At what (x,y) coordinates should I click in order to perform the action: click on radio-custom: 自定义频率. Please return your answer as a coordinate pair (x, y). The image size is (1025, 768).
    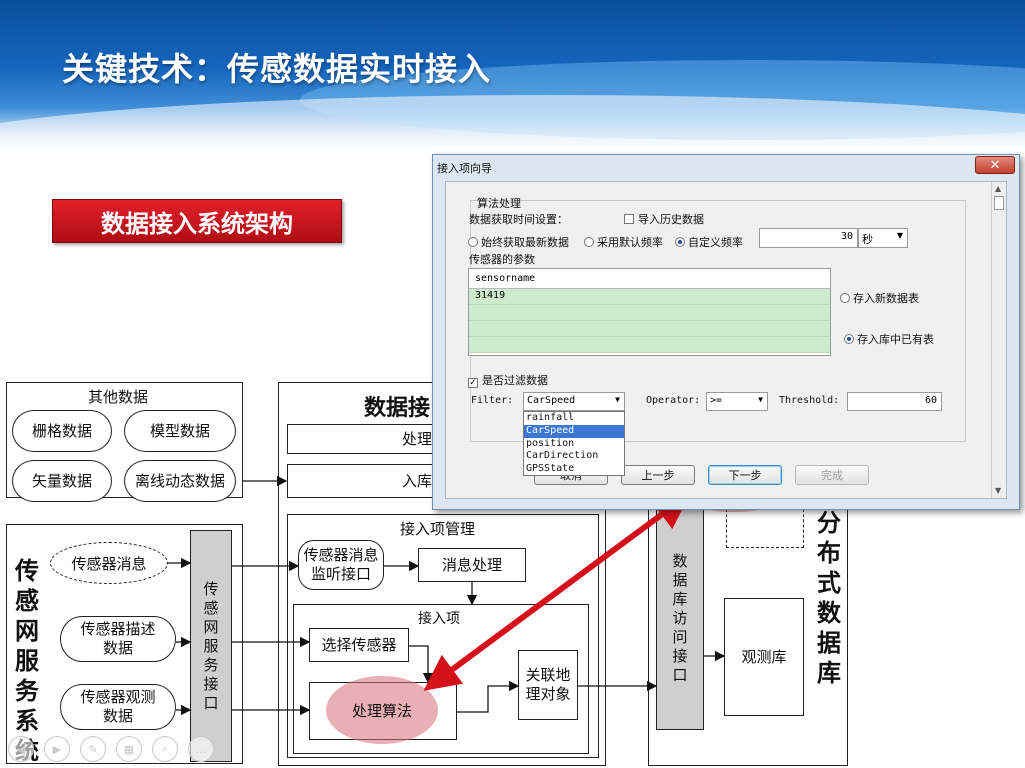
    Looking at the image, I should click on (709, 242).